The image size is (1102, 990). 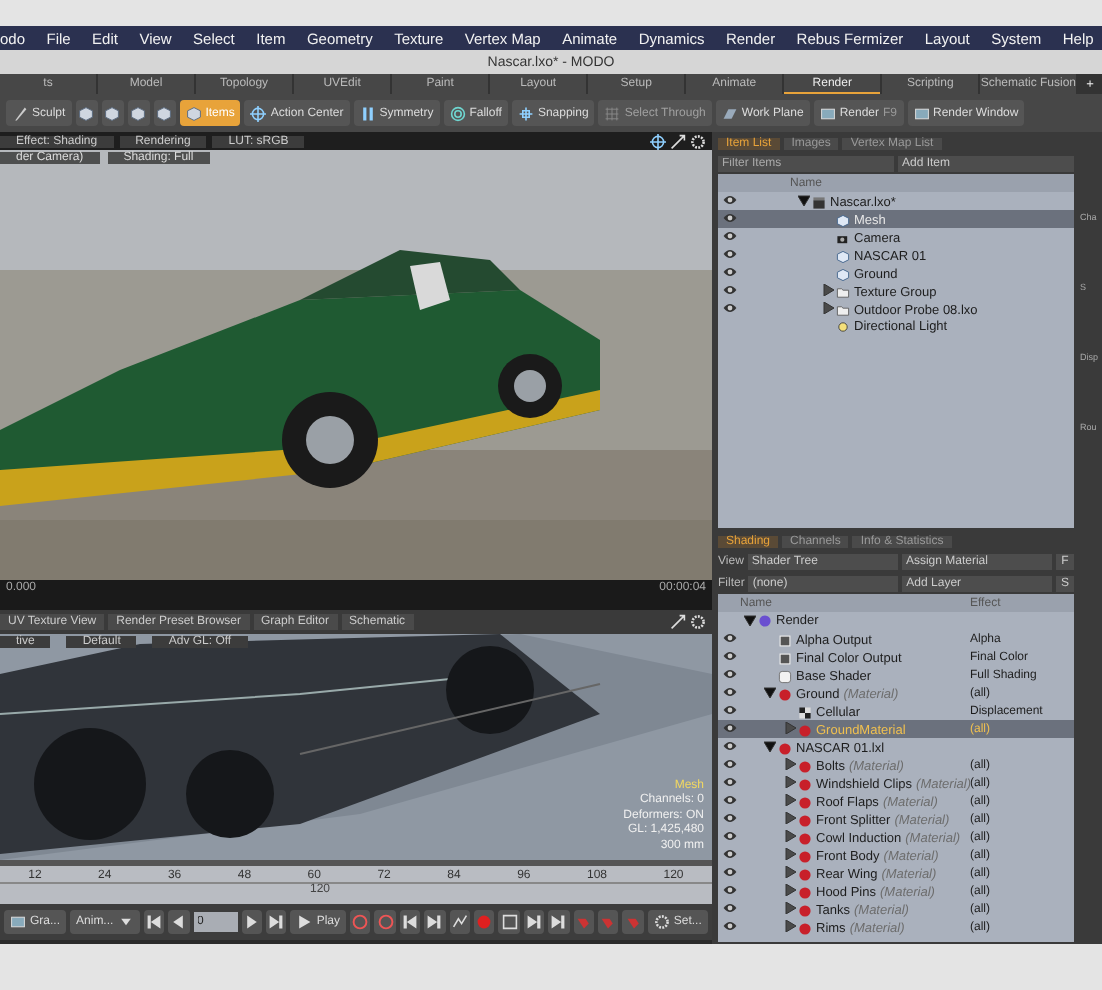 I want to click on graph-icon, so click(x=459, y=922).